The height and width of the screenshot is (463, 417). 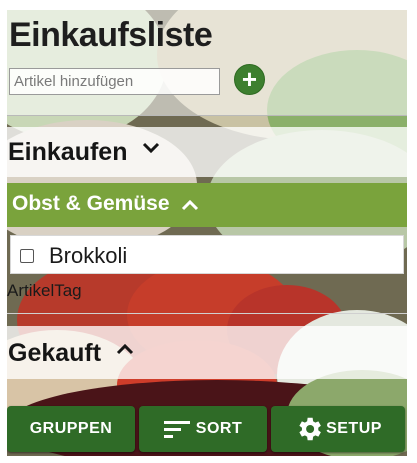 I want to click on item-label: Brokkoli, so click(x=88, y=255).